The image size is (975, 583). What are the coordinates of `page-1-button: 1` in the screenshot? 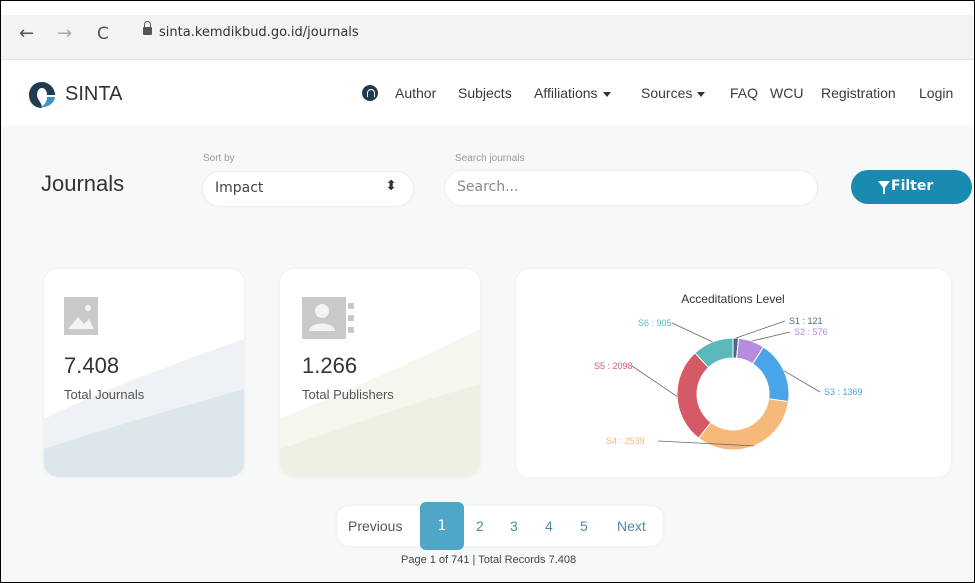 It's located at (442, 526).